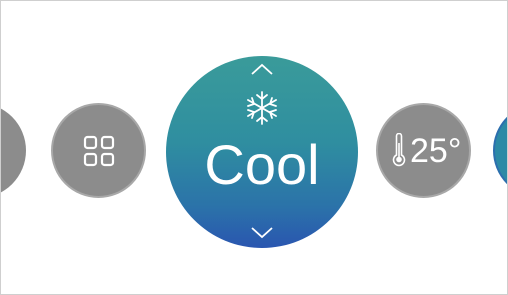  I want to click on temperature-value: 25°, so click(436, 151).